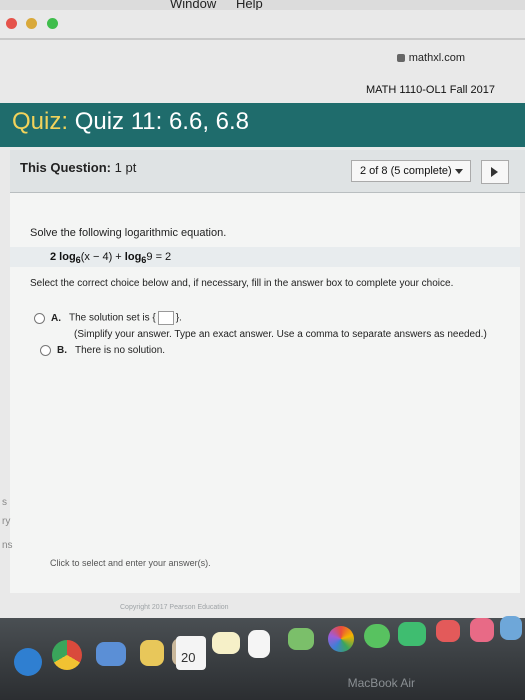 This screenshot has height=700, width=525. What do you see at coordinates (301, 639) in the screenshot?
I see `maps-icon` at bounding box center [301, 639].